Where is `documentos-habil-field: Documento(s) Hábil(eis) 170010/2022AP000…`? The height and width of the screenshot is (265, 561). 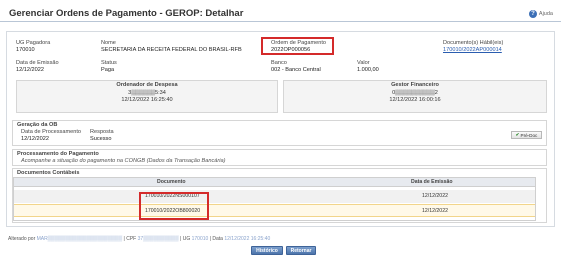
documentos-habil-field: Documento(s) Hábil(eis) 170010/2022AP000… is located at coordinates (473, 47).